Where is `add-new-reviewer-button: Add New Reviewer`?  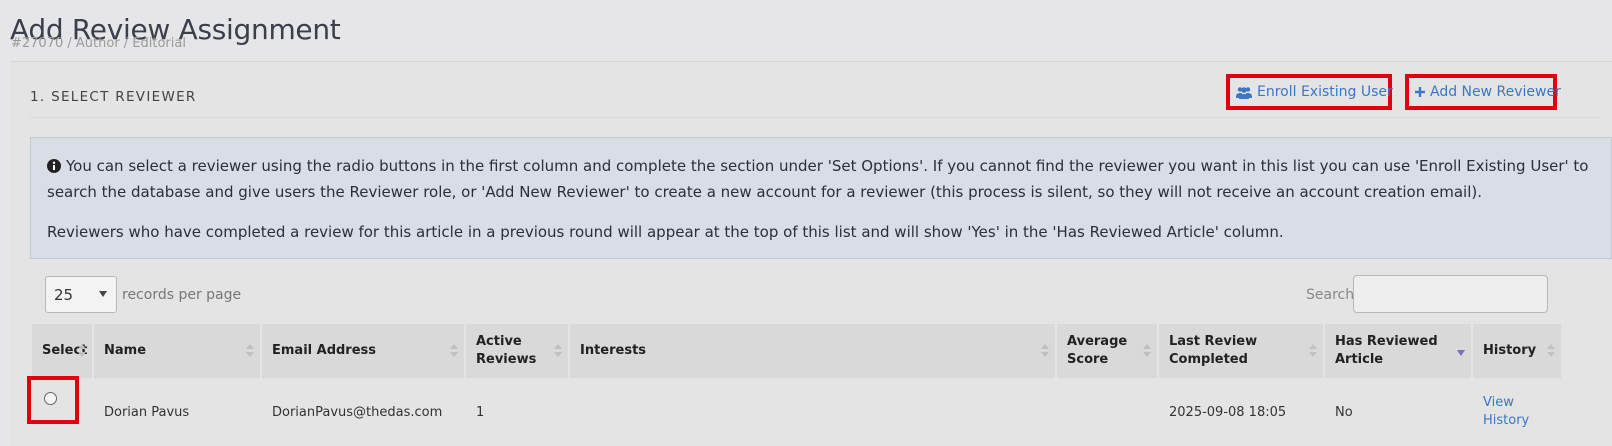 add-new-reviewer-button: Add New Reviewer is located at coordinates (1483, 92).